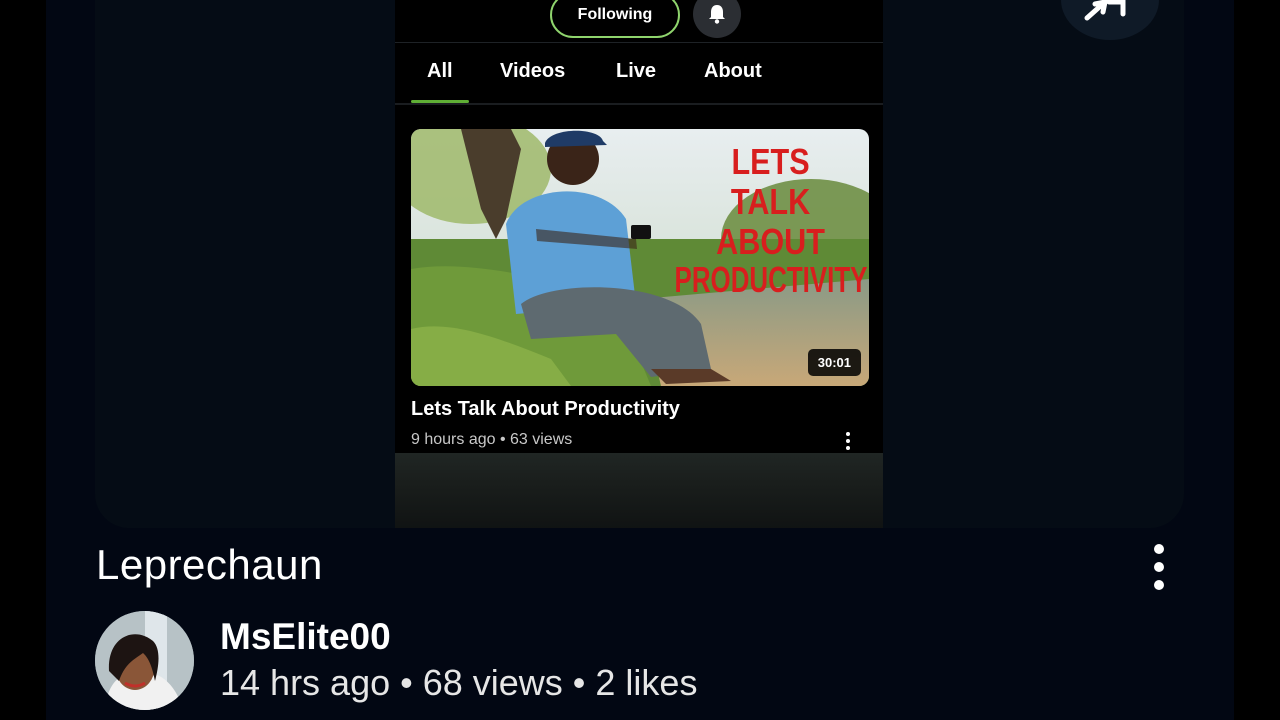 The width and height of the screenshot is (1280, 720). Describe the element at coordinates (459, 682) in the screenshot. I see `post-meta: 14 hrs ago • 68 views • 2 likes` at that location.